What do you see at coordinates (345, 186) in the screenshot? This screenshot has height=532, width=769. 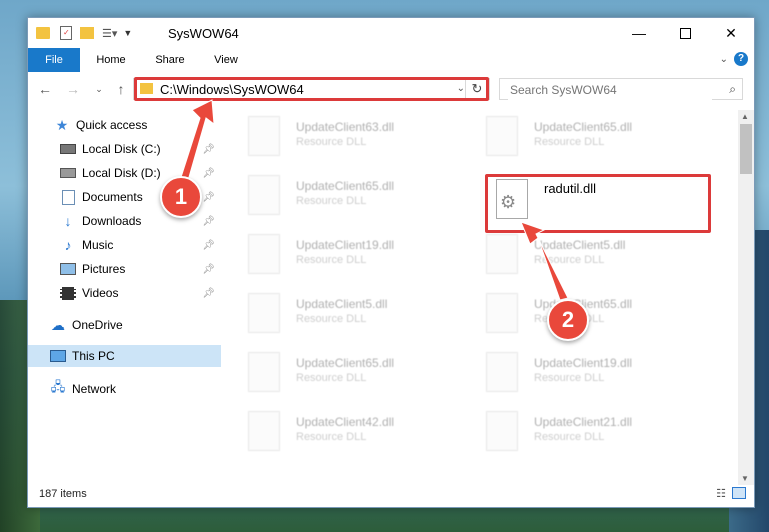 I see `file-name: UpdateClient65.dll` at bounding box center [345, 186].